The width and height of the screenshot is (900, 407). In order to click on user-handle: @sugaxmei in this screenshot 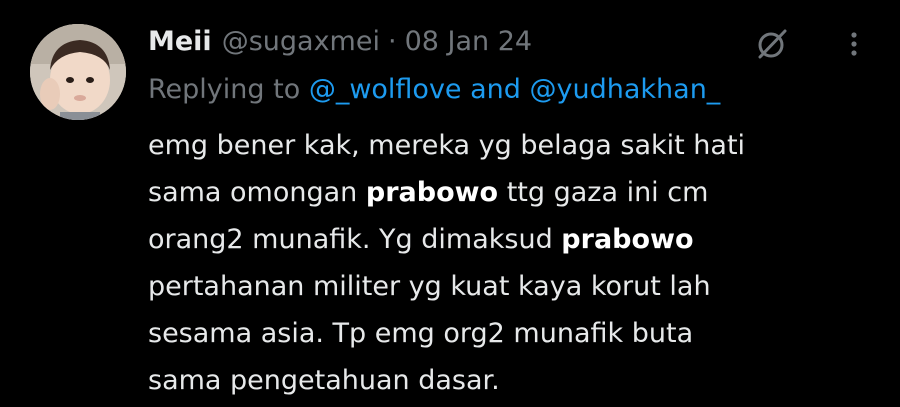, I will do `click(301, 42)`.